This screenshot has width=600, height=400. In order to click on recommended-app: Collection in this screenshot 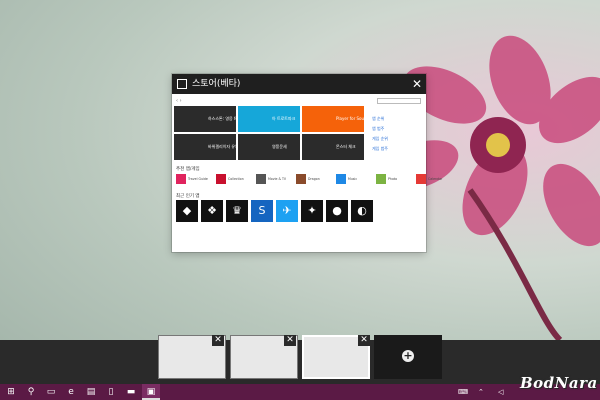, I will do `click(234, 179)`.